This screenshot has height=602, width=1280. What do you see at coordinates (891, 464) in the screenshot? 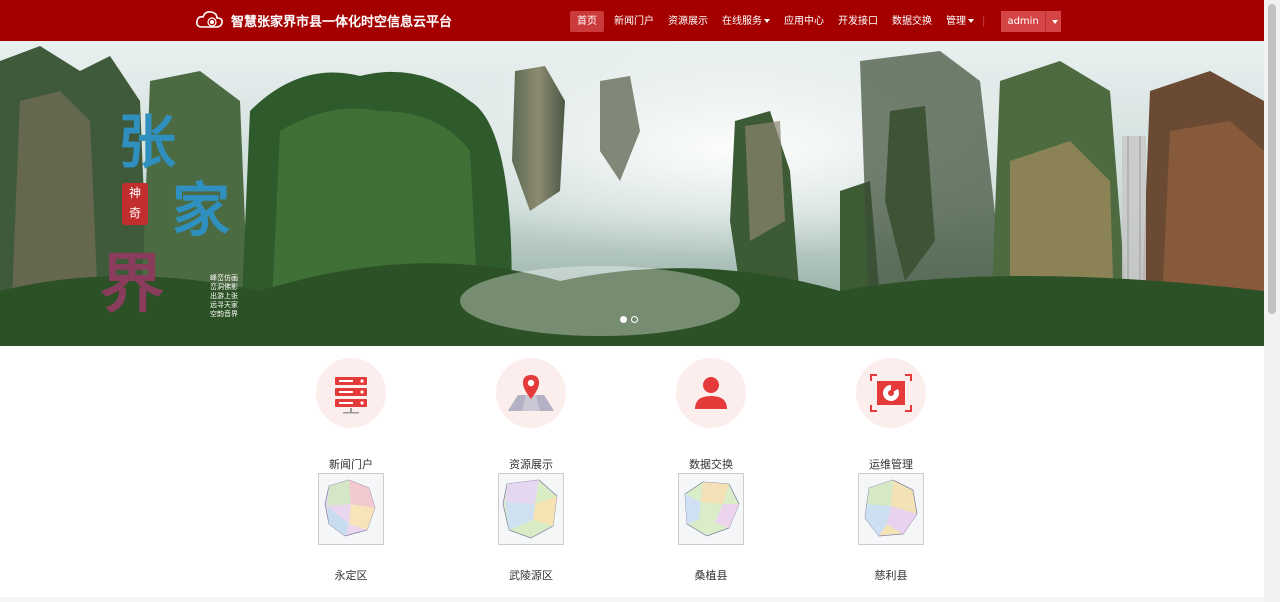
I see `service-label: 运维管理` at bounding box center [891, 464].